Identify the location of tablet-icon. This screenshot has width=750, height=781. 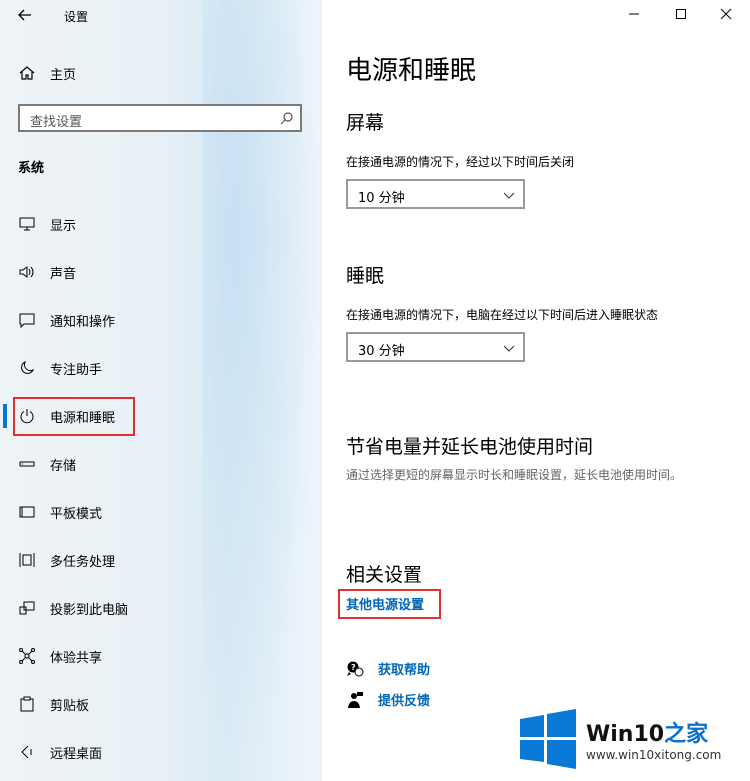
(27, 512).